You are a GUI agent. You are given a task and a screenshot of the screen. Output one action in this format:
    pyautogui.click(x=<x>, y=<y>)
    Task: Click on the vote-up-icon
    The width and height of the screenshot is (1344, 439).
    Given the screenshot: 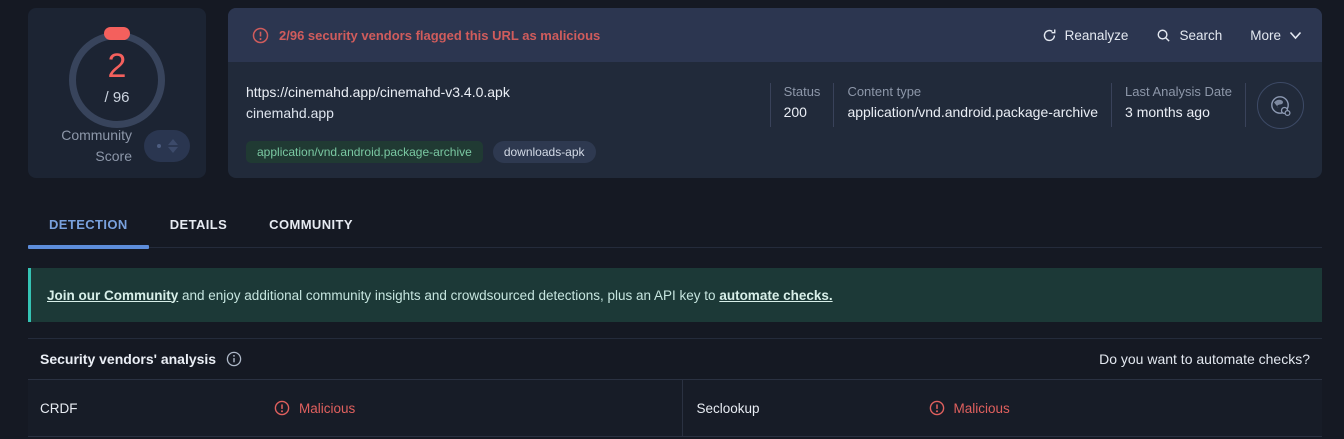 What is the action you would take?
    pyautogui.click(x=173, y=142)
    